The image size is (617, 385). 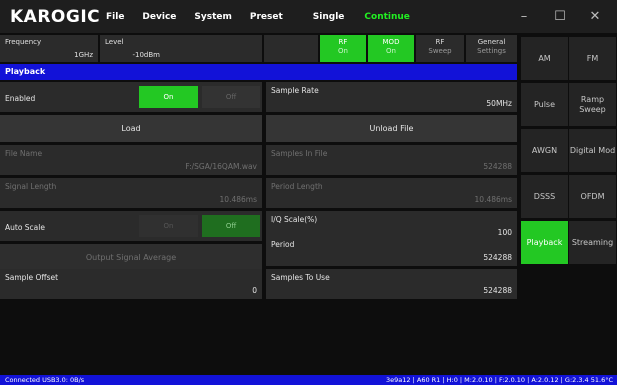 I want to click on mod-toggle: MOD On, so click(x=391, y=48).